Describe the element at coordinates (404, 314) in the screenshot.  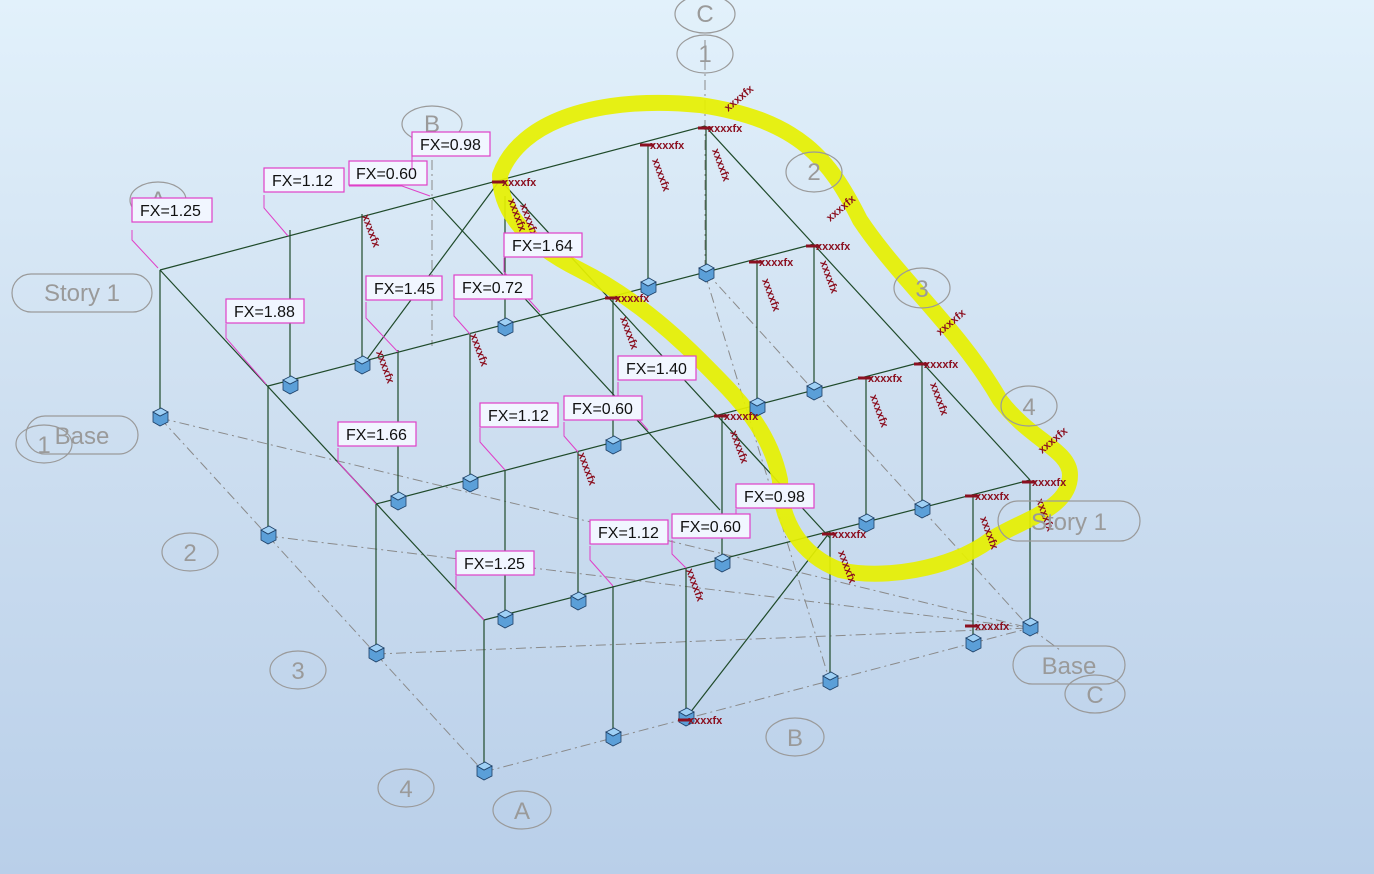
I see `force-tag: FX=1.45` at that location.